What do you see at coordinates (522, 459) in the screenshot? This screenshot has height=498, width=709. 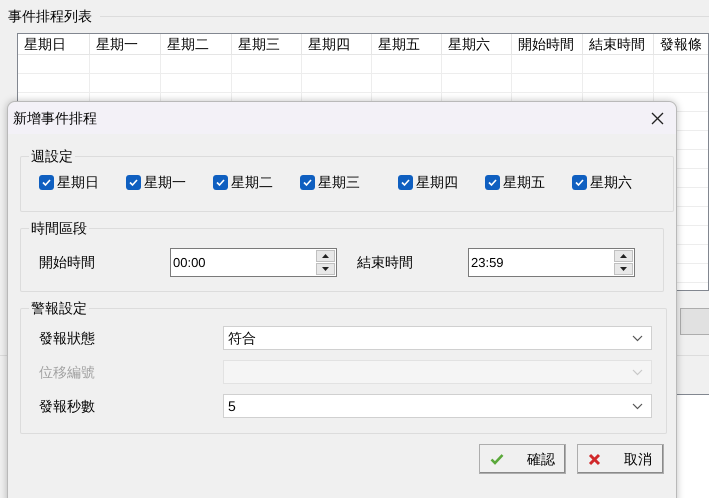 I see `confirm-button: 確認` at bounding box center [522, 459].